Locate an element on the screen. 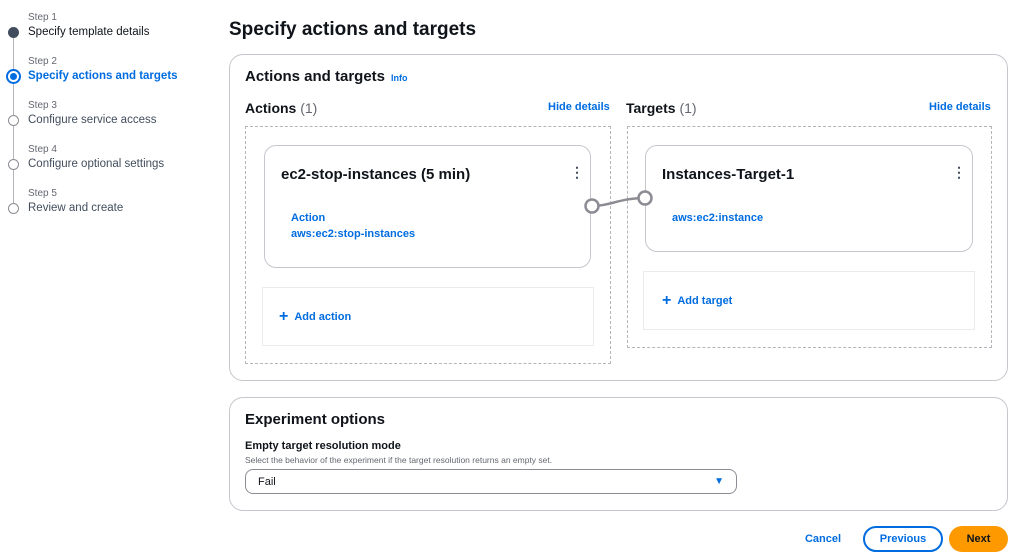 The image size is (1024, 556). step-complete-icon is located at coordinates (13, 32).